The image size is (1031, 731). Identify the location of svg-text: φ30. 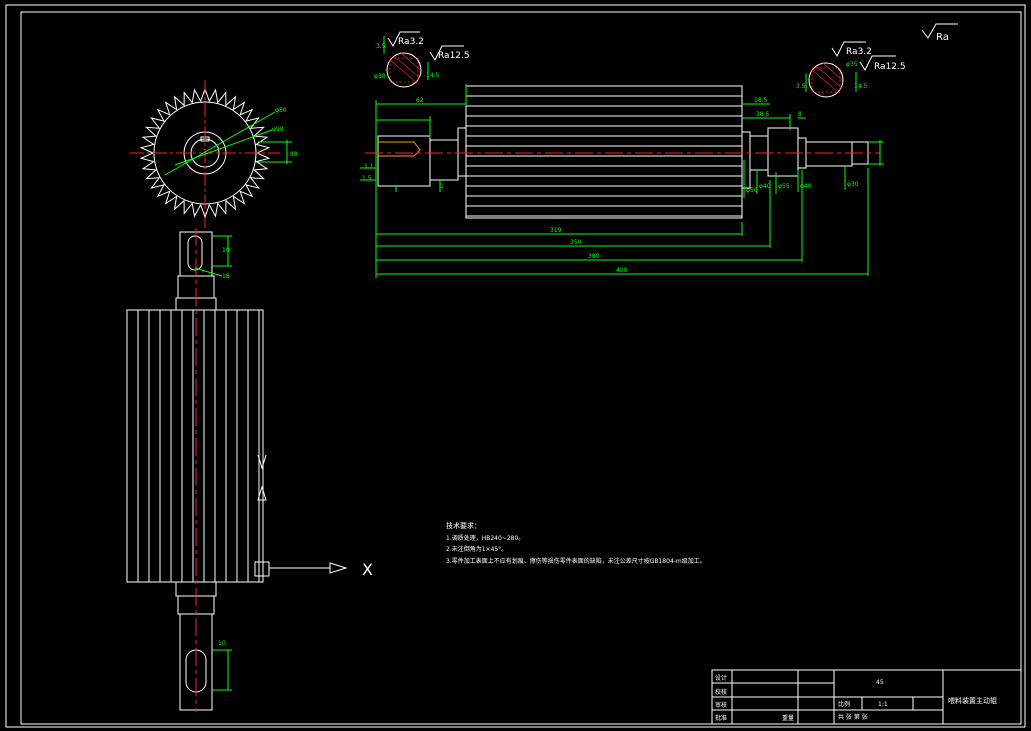
(380, 76).